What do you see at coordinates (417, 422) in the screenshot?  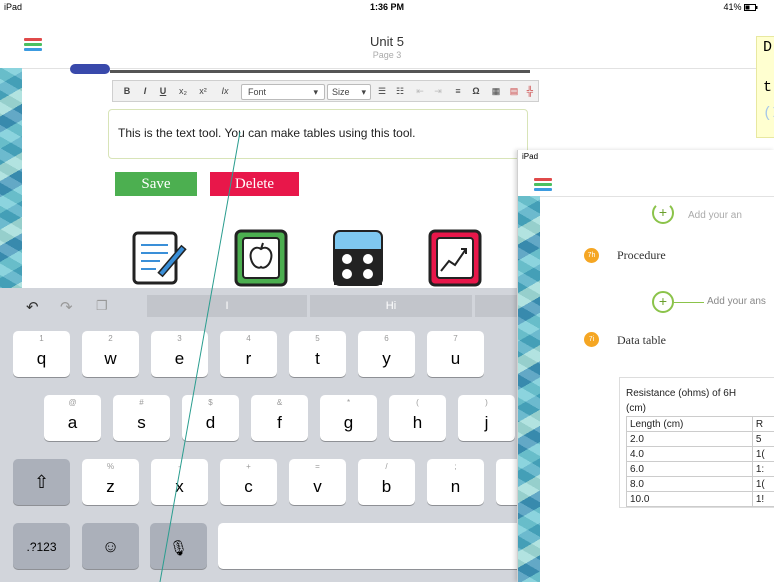 I see `key-label: h` at bounding box center [417, 422].